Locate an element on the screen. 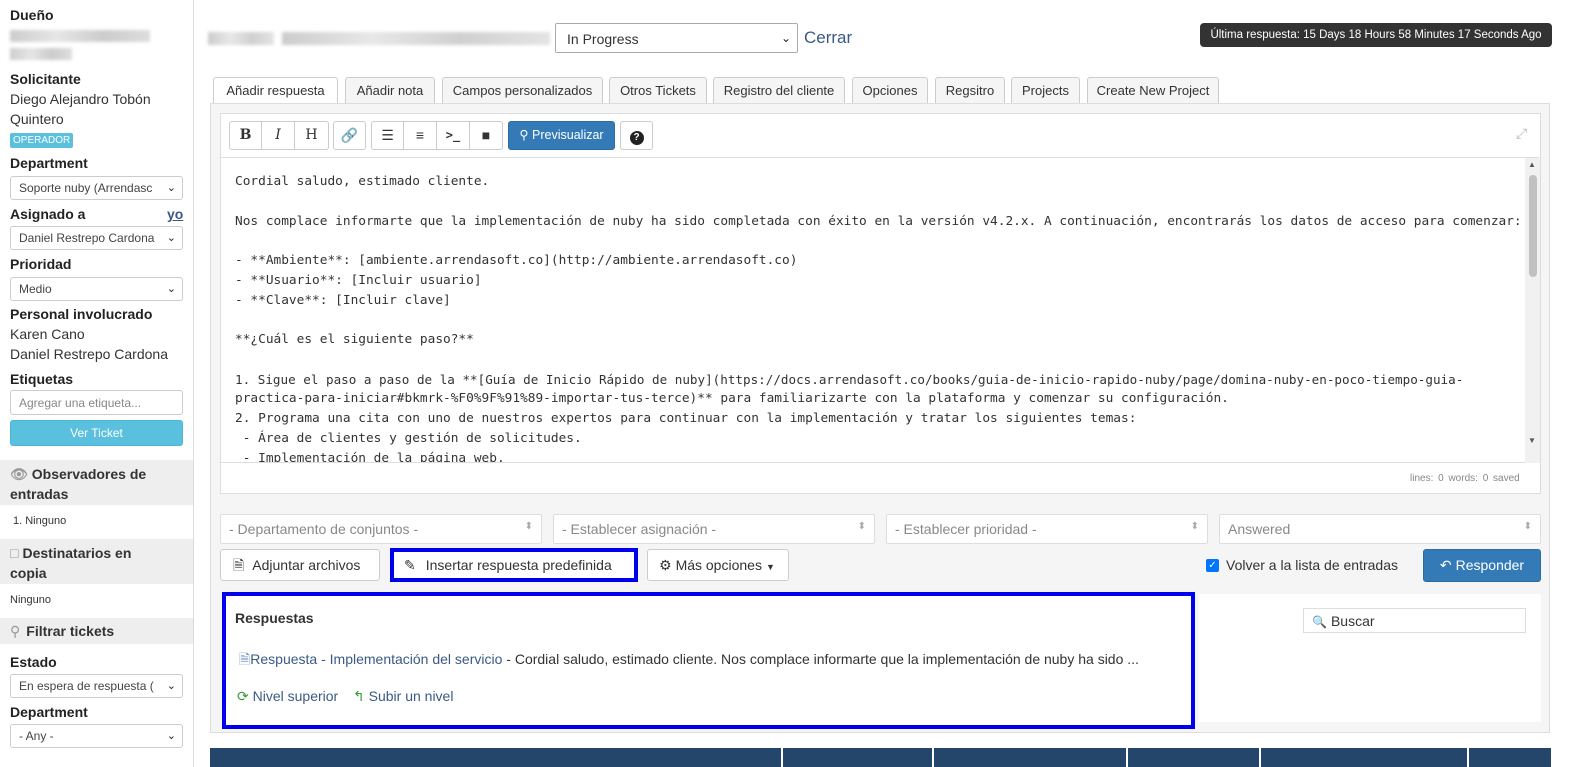  scroll-up-icon: ▲ is located at coordinates (1532, 164).